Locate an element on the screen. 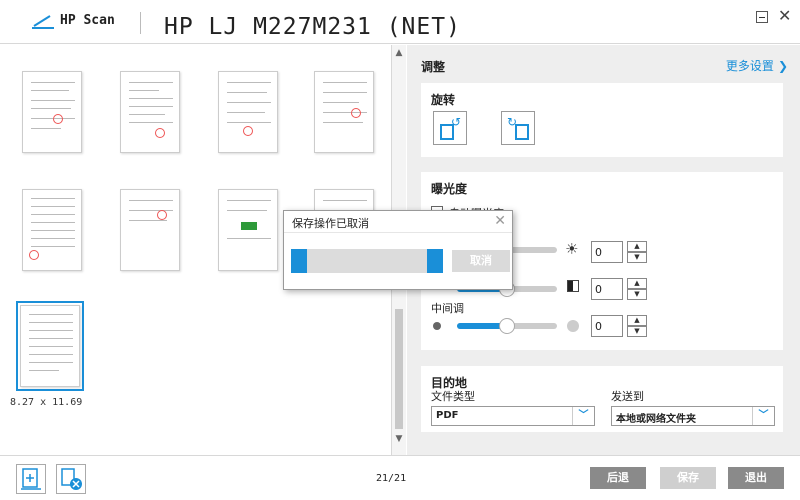 Image resolution: width=800 pixels, height=500 pixels. file-type-select: PDF ﹀ is located at coordinates (513, 416).